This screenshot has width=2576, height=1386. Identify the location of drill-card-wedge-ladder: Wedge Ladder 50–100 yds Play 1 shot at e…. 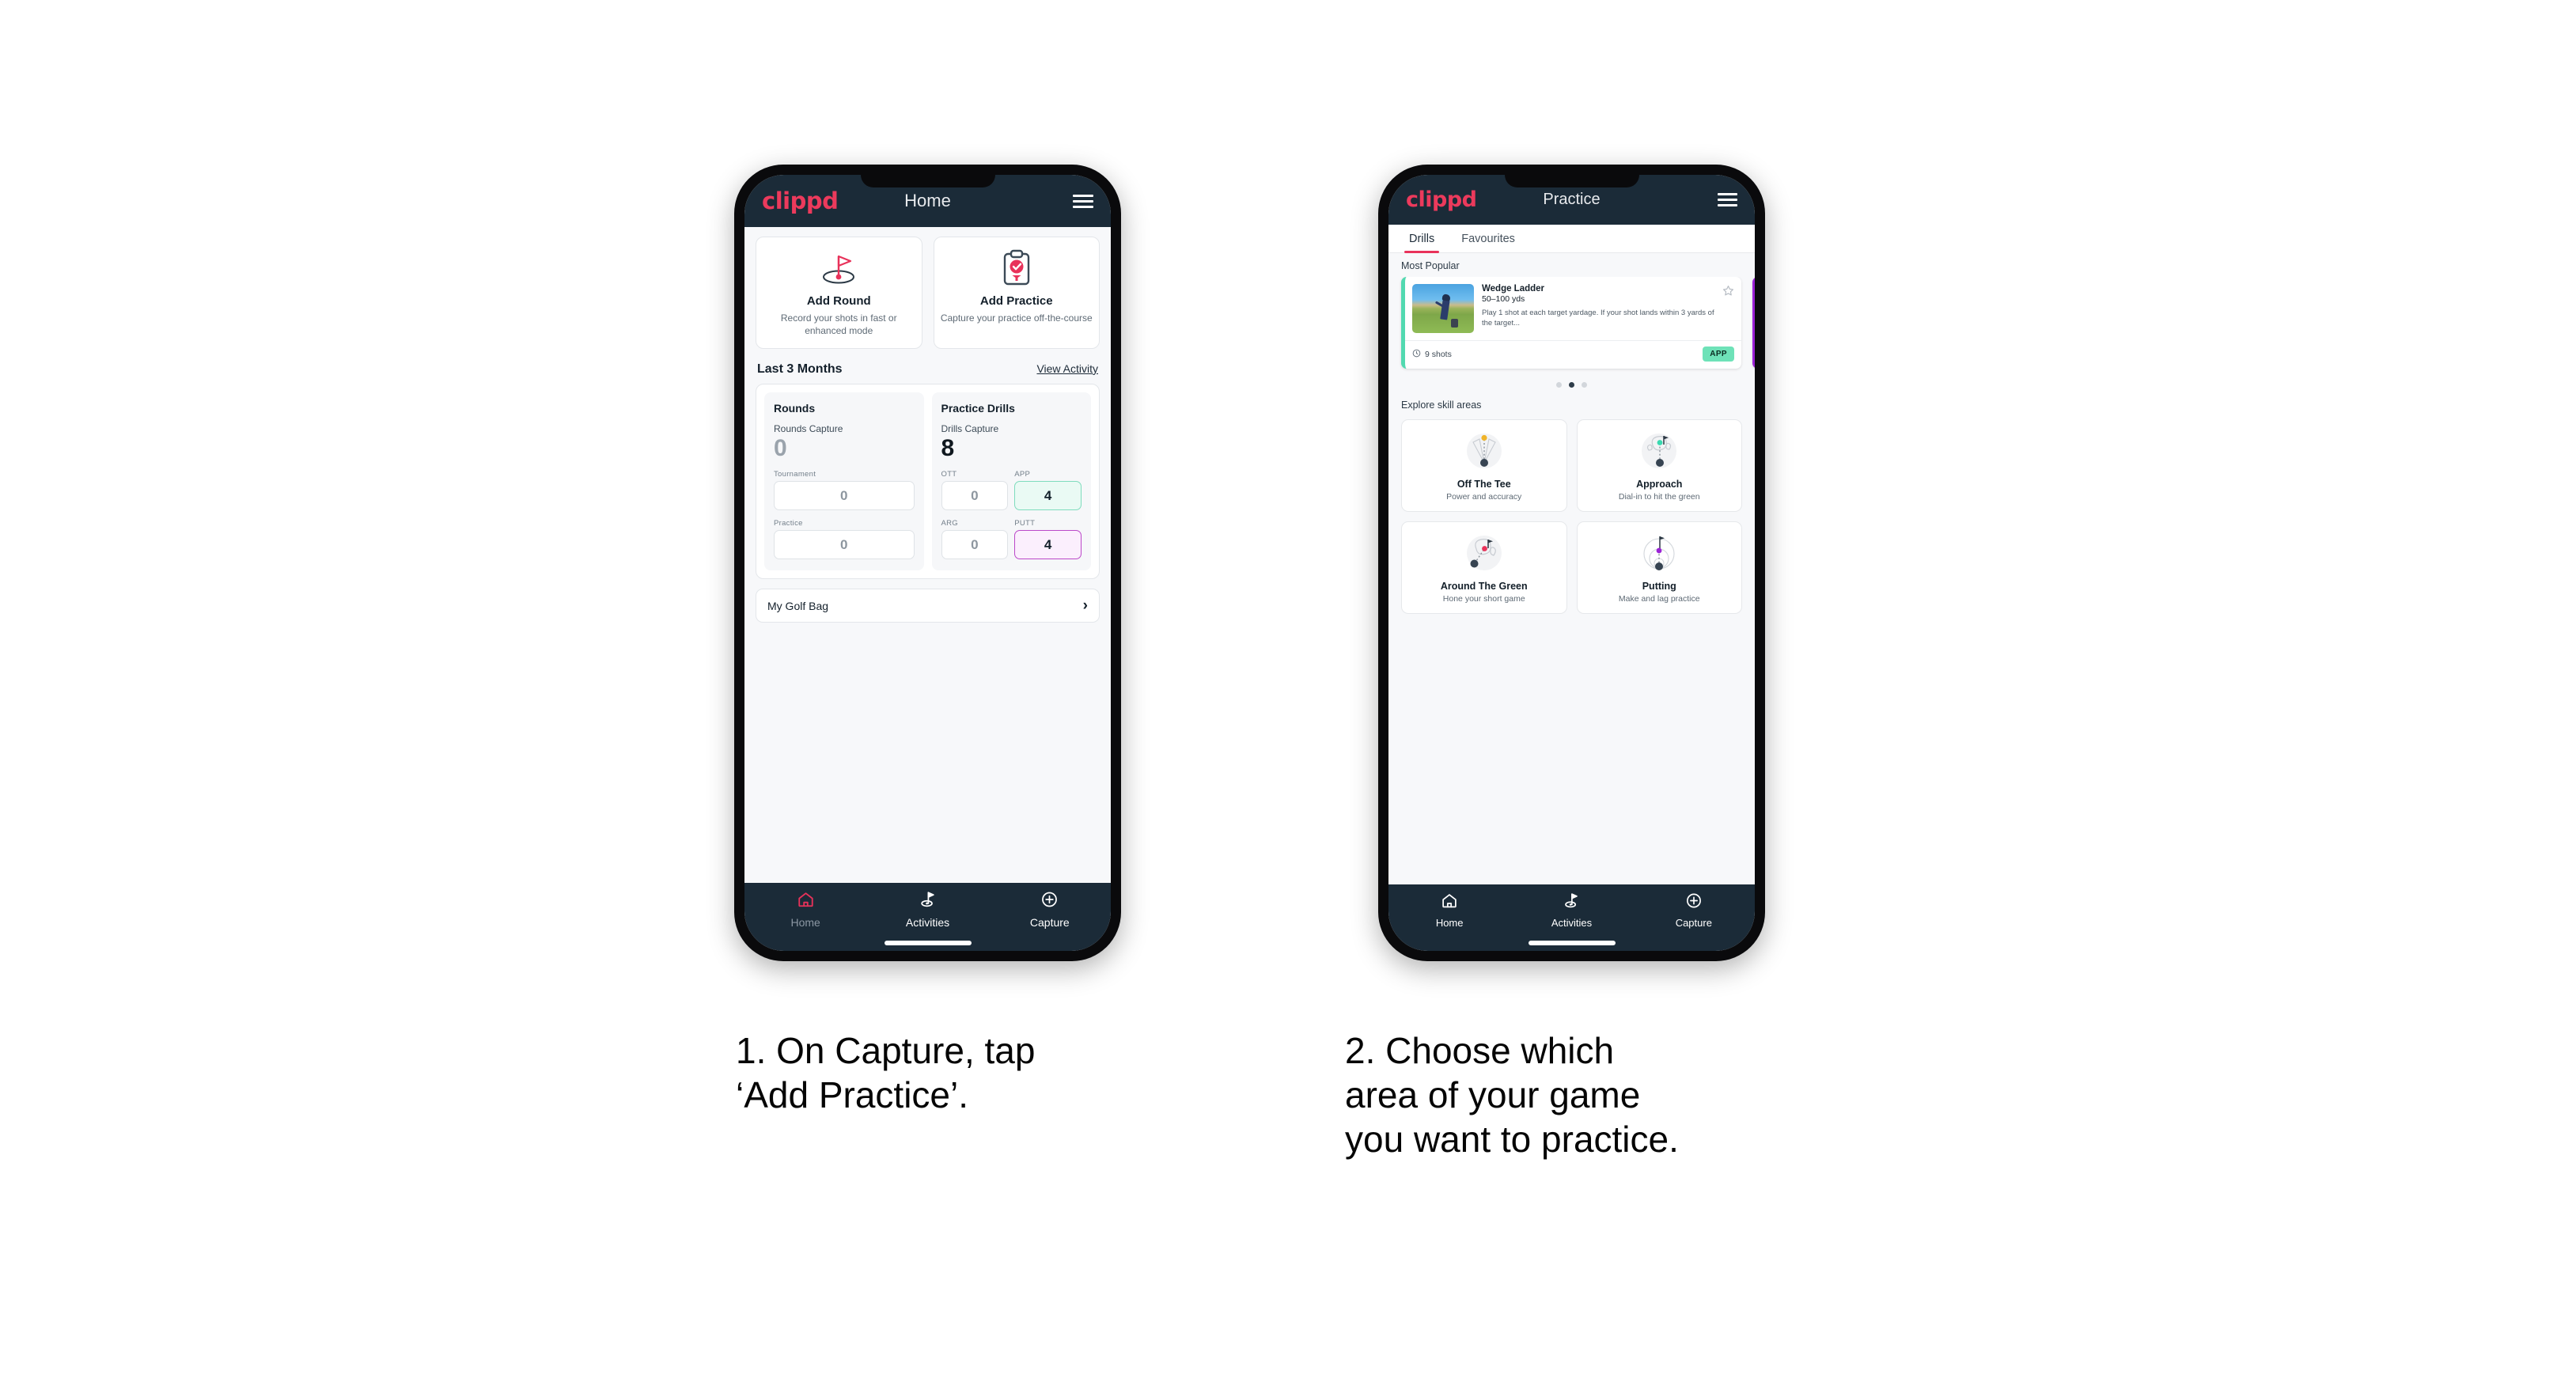
(1571, 323).